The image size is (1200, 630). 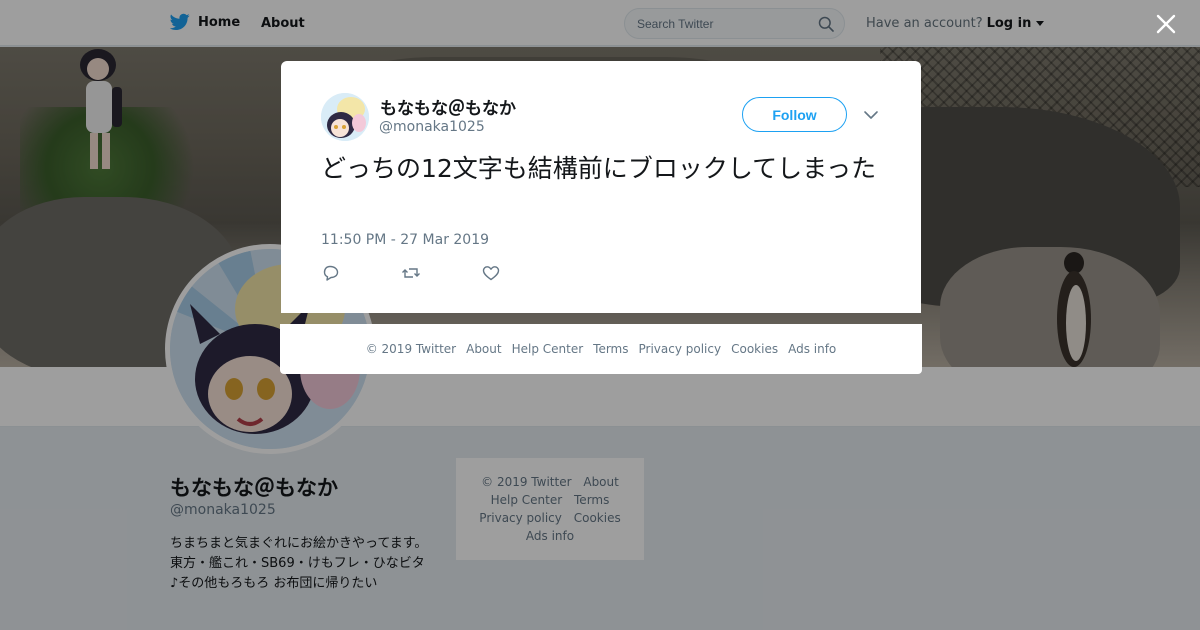 I want to click on footer-privacy-link: Privacy policy, so click(x=680, y=349).